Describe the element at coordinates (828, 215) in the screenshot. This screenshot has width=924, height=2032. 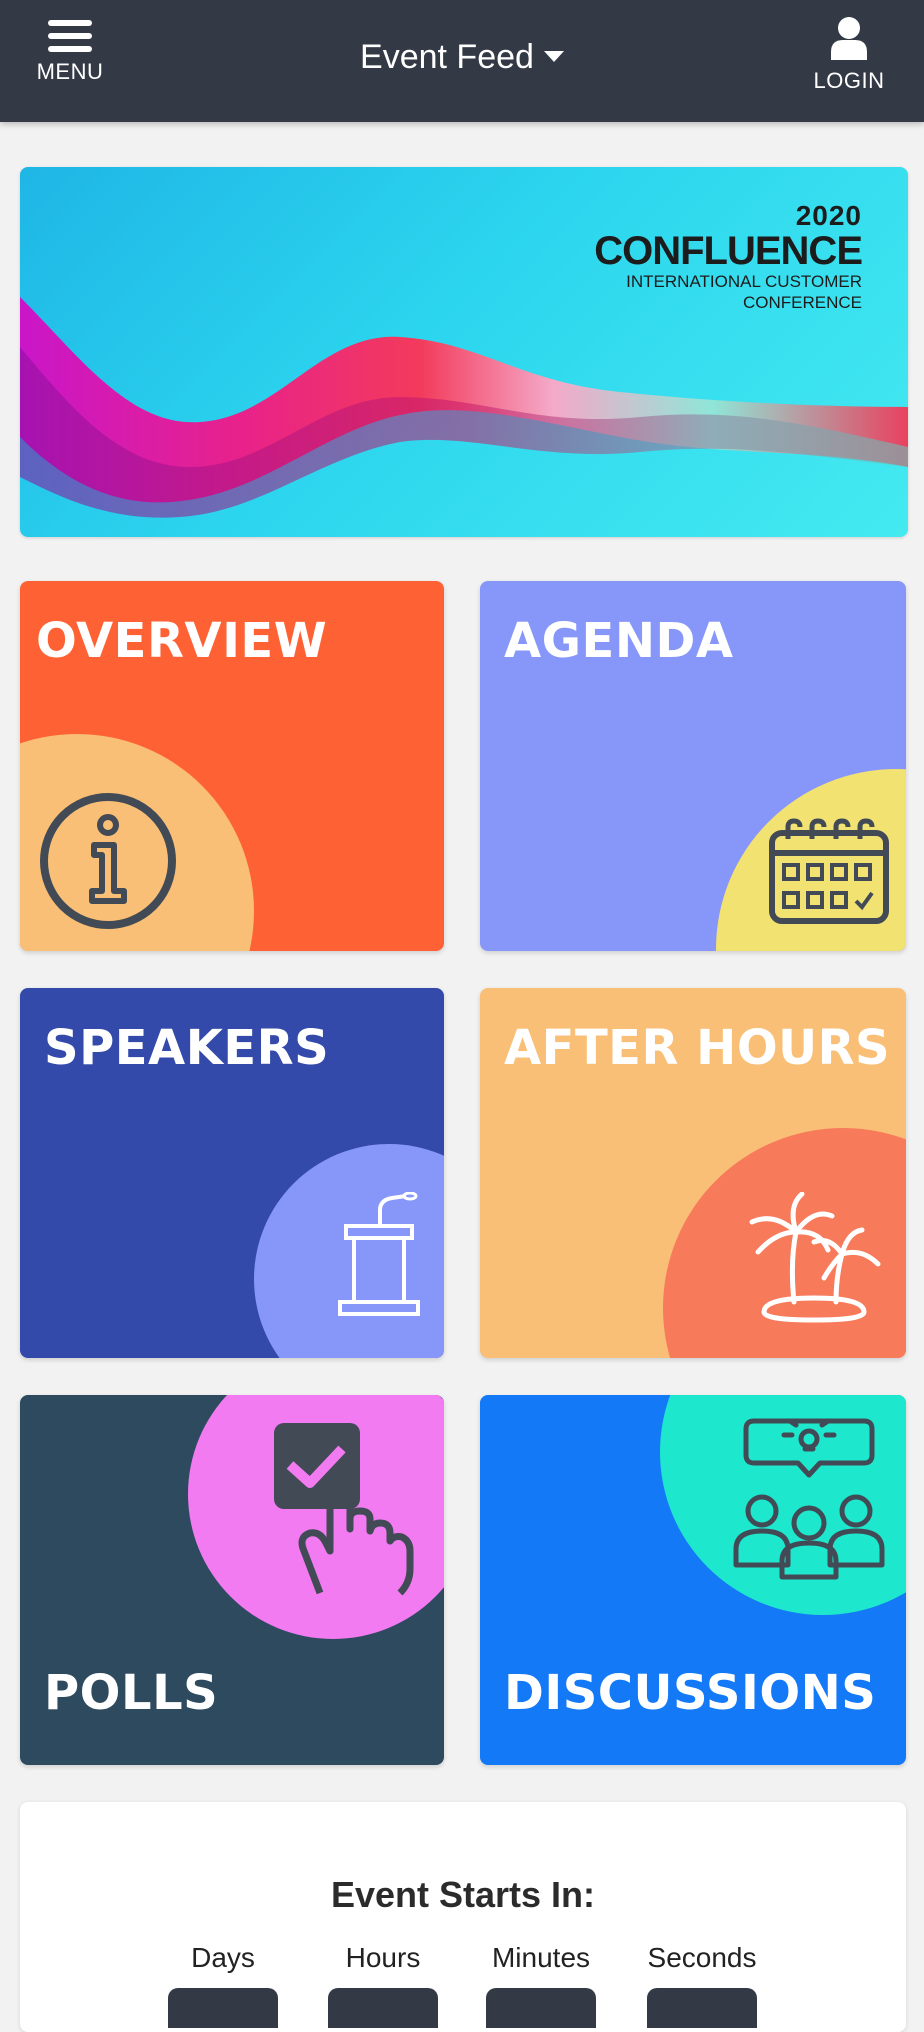
I see `logo-year: 2020` at that location.